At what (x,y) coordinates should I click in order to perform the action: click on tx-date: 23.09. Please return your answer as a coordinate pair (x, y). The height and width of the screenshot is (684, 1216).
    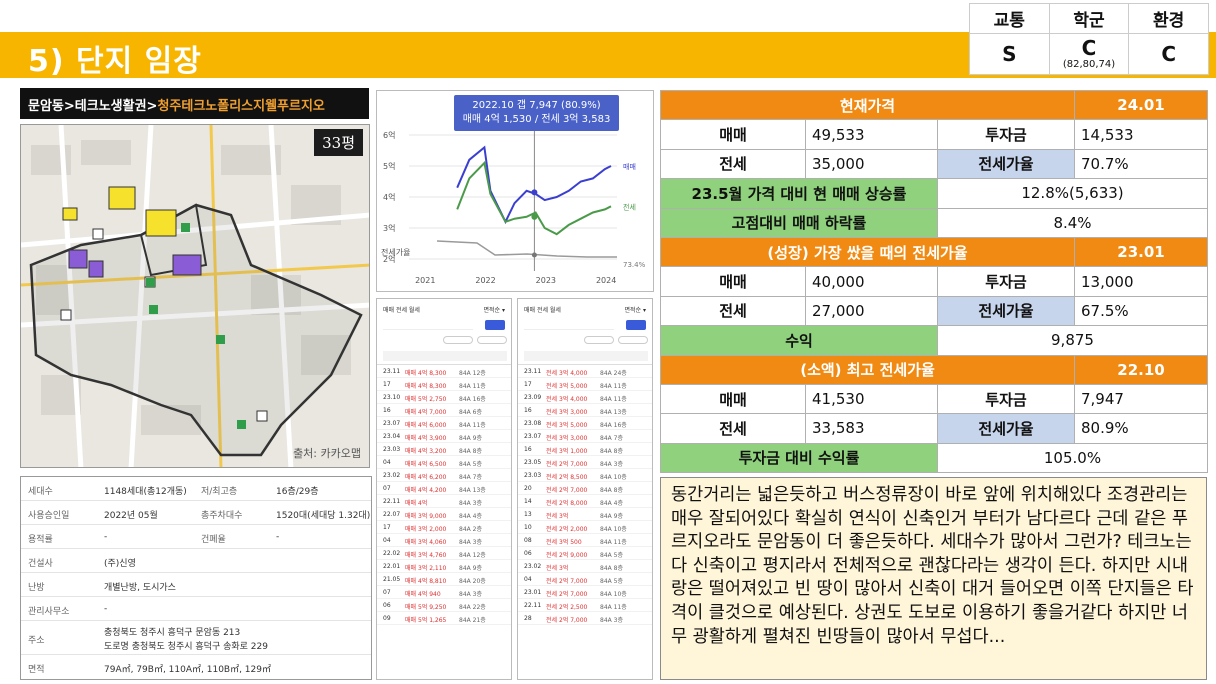
    Looking at the image, I should click on (533, 397).